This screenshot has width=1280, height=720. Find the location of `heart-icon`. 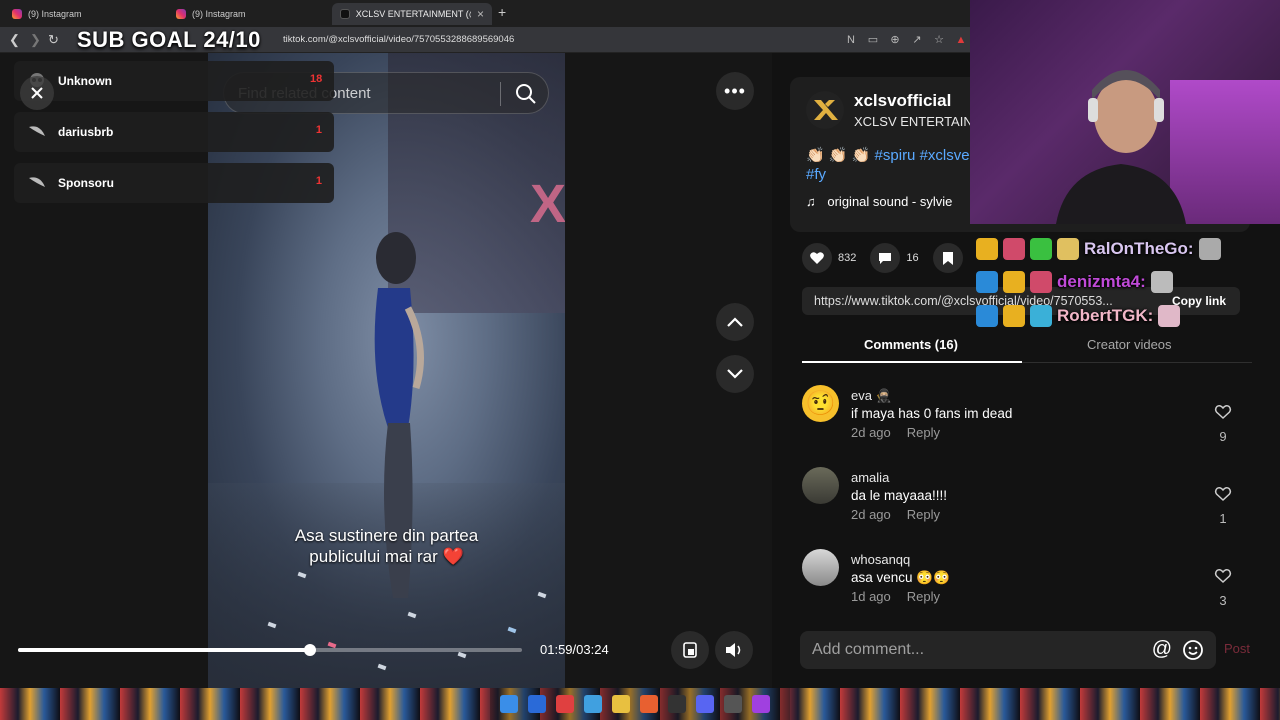

heart-icon is located at coordinates (817, 258).